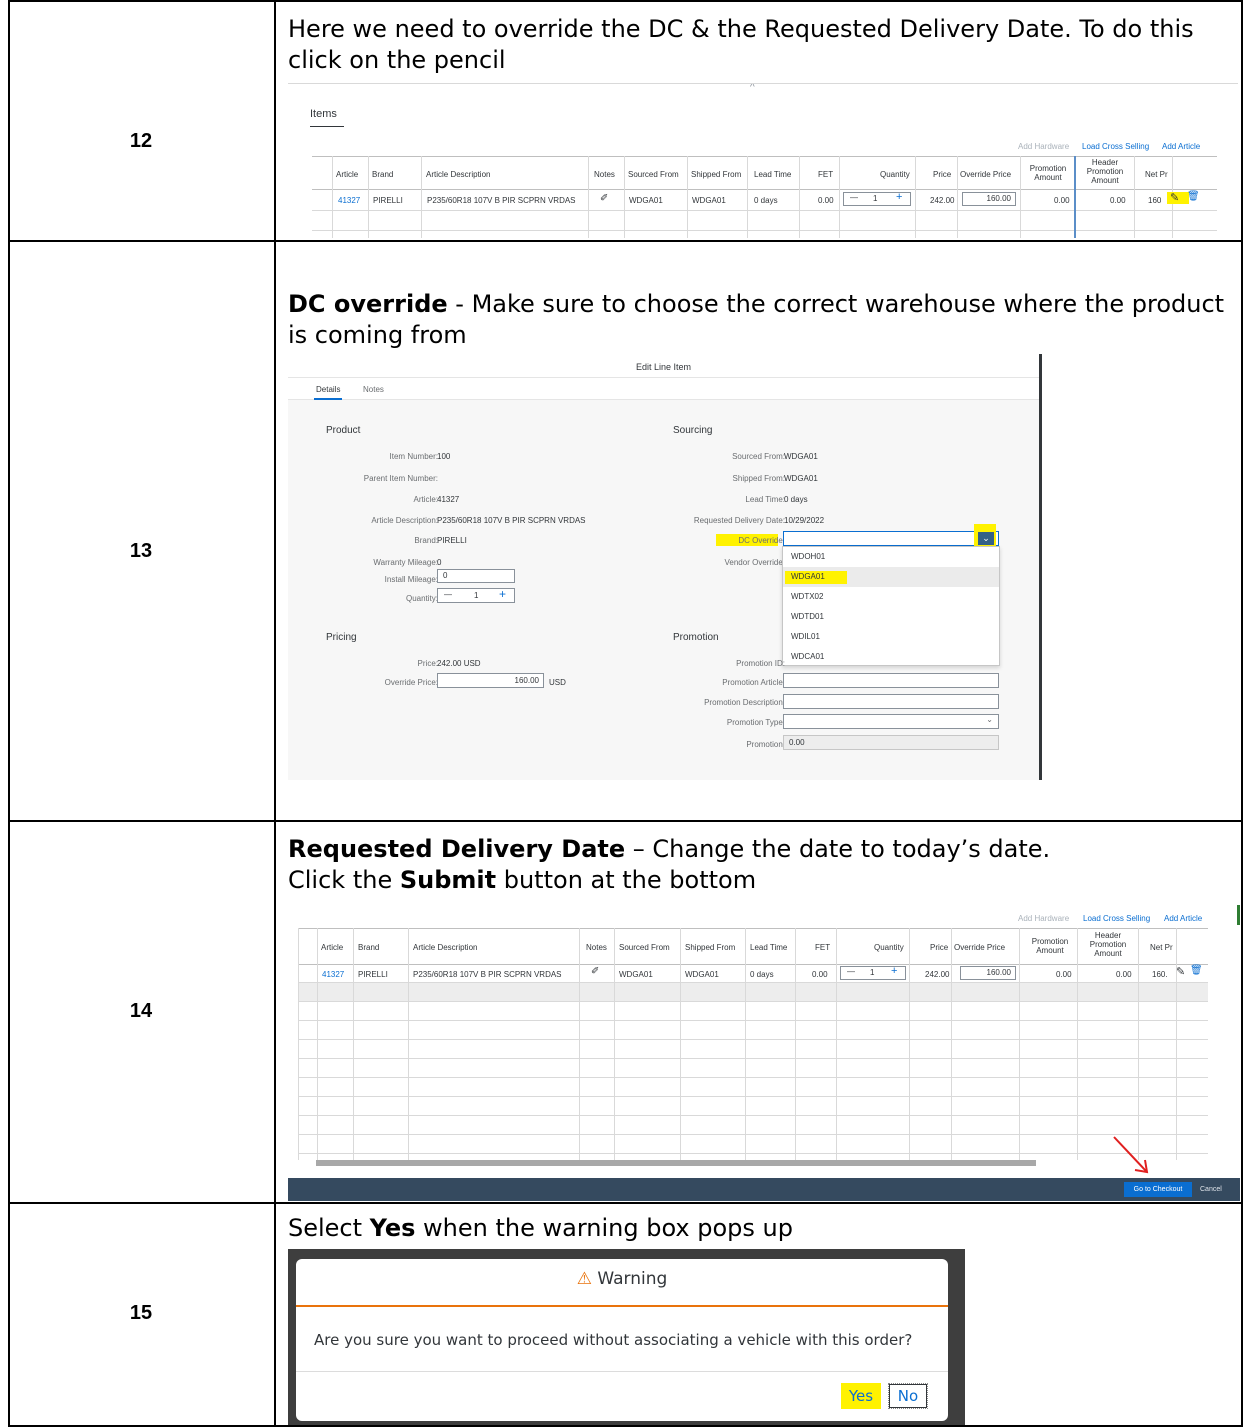 The width and height of the screenshot is (1255, 1427). I want to click on dropdown-option-selected: WDGA01, so click(891, 577).